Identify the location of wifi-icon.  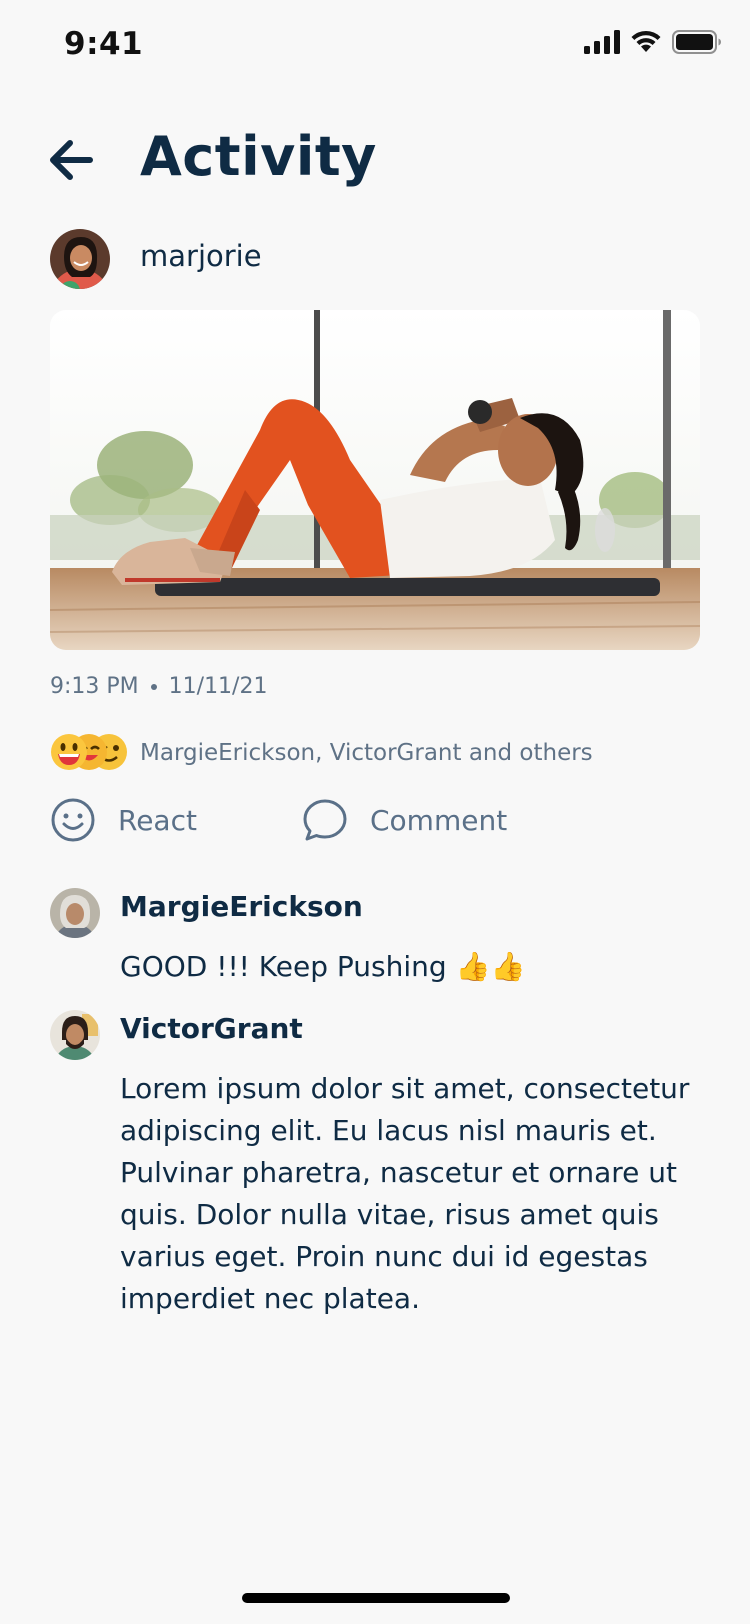
(646, 41).